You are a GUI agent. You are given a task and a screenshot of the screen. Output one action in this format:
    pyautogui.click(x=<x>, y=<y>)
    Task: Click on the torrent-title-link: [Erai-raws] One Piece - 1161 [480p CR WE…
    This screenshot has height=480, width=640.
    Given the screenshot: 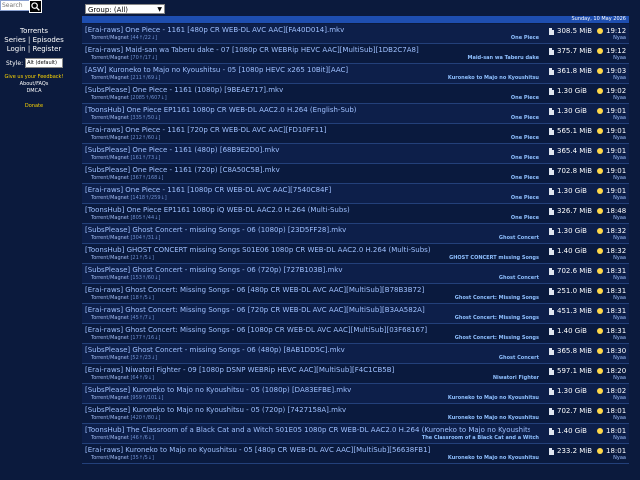 What is the action you would take?
    pyautogui.click(x=307, y=30)
    